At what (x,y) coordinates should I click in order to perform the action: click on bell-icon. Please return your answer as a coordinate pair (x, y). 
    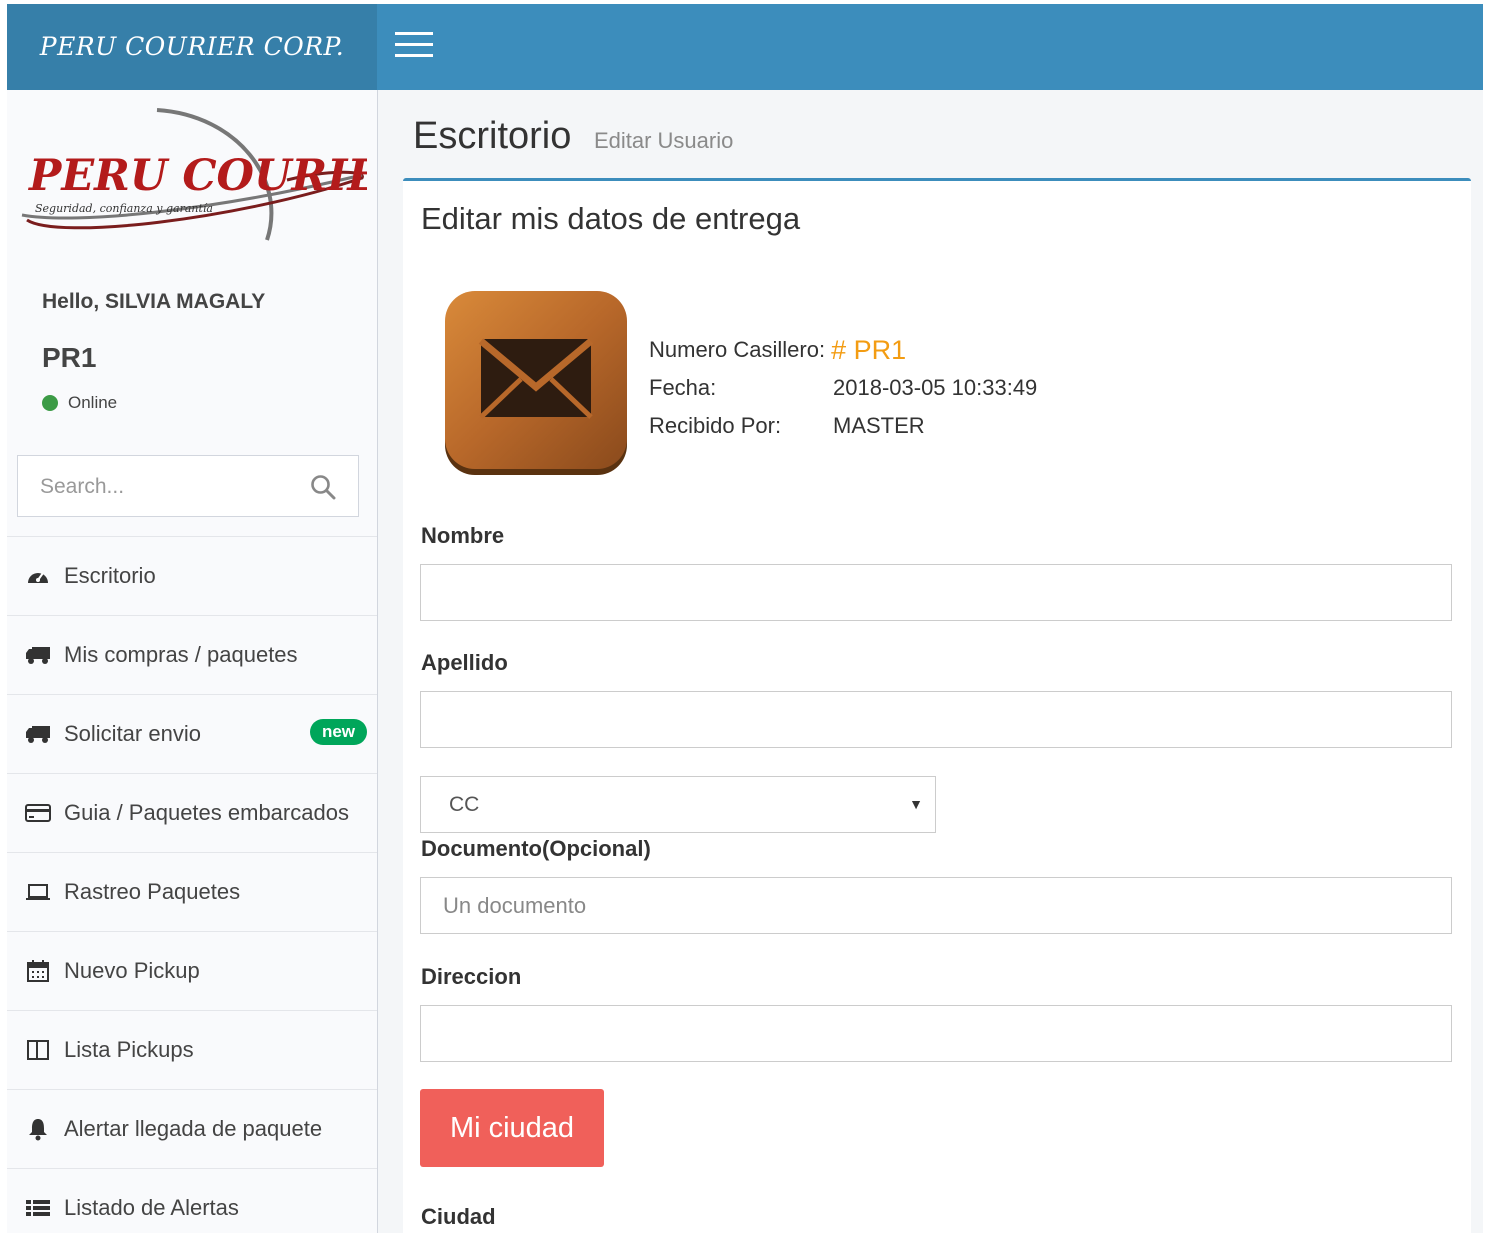
    Looking at the image, I should click on (38, 1129).